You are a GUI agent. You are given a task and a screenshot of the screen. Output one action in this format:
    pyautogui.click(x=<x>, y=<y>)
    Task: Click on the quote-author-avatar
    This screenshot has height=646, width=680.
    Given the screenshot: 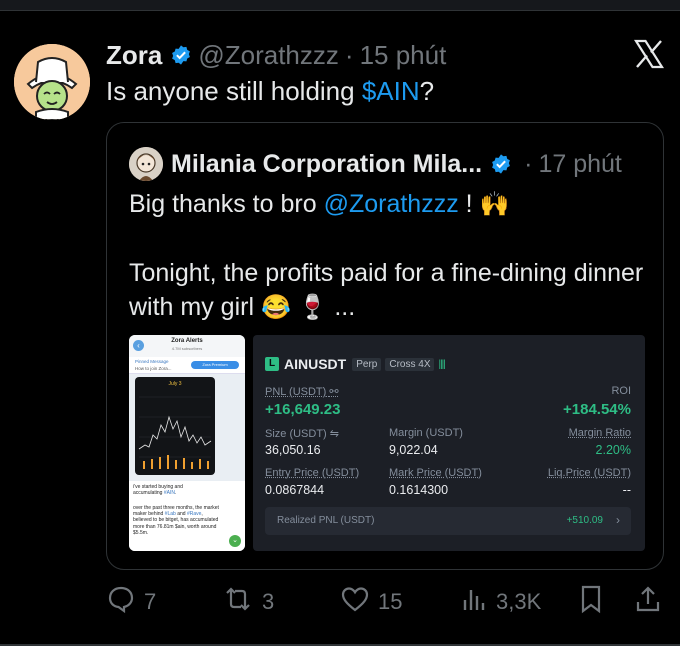 What is the action you would take?
    pyautogui.click(x=146, y=164)
    